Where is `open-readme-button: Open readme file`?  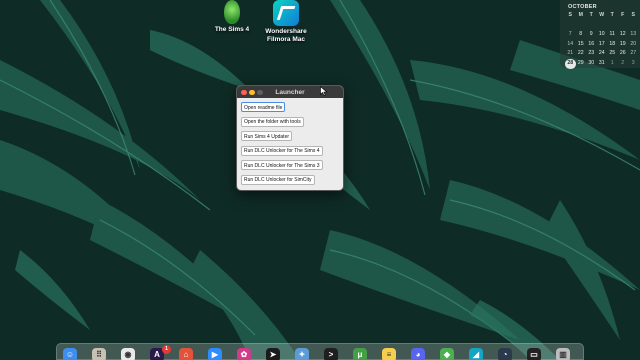 open-readme-button: Open readme file is located at coordinates (263, 107).